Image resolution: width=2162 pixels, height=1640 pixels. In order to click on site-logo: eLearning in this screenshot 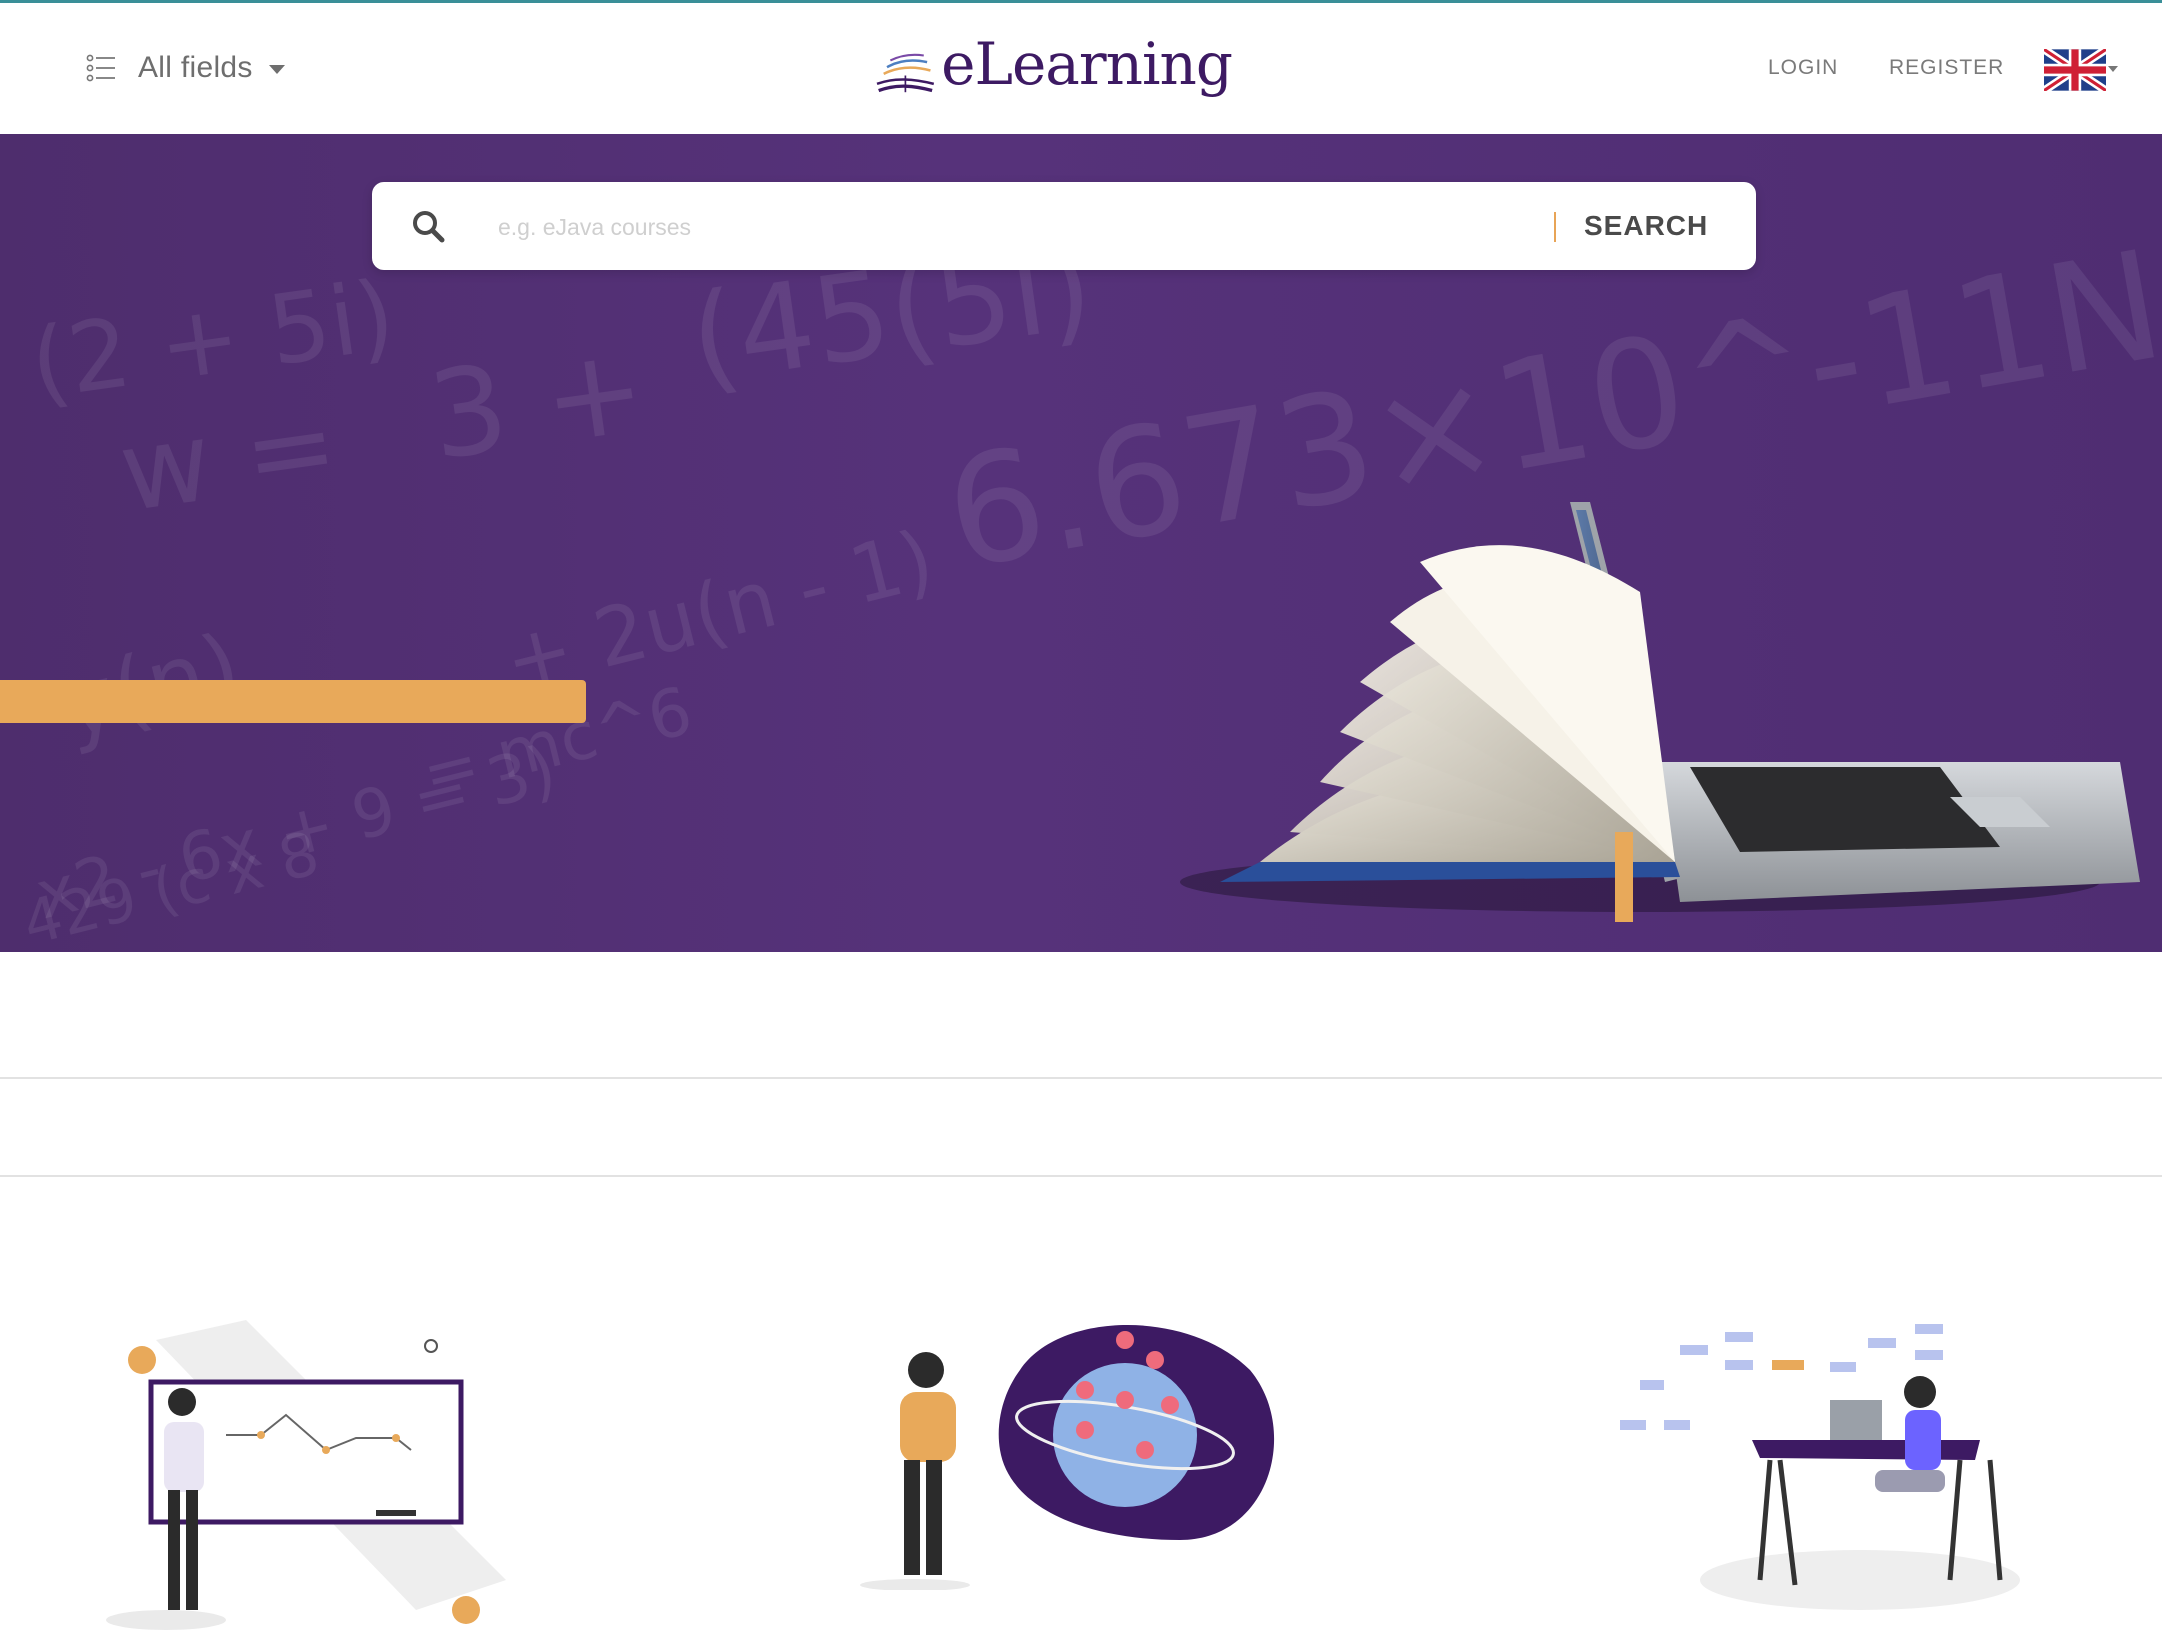, I will do `click(1052, 67)`.